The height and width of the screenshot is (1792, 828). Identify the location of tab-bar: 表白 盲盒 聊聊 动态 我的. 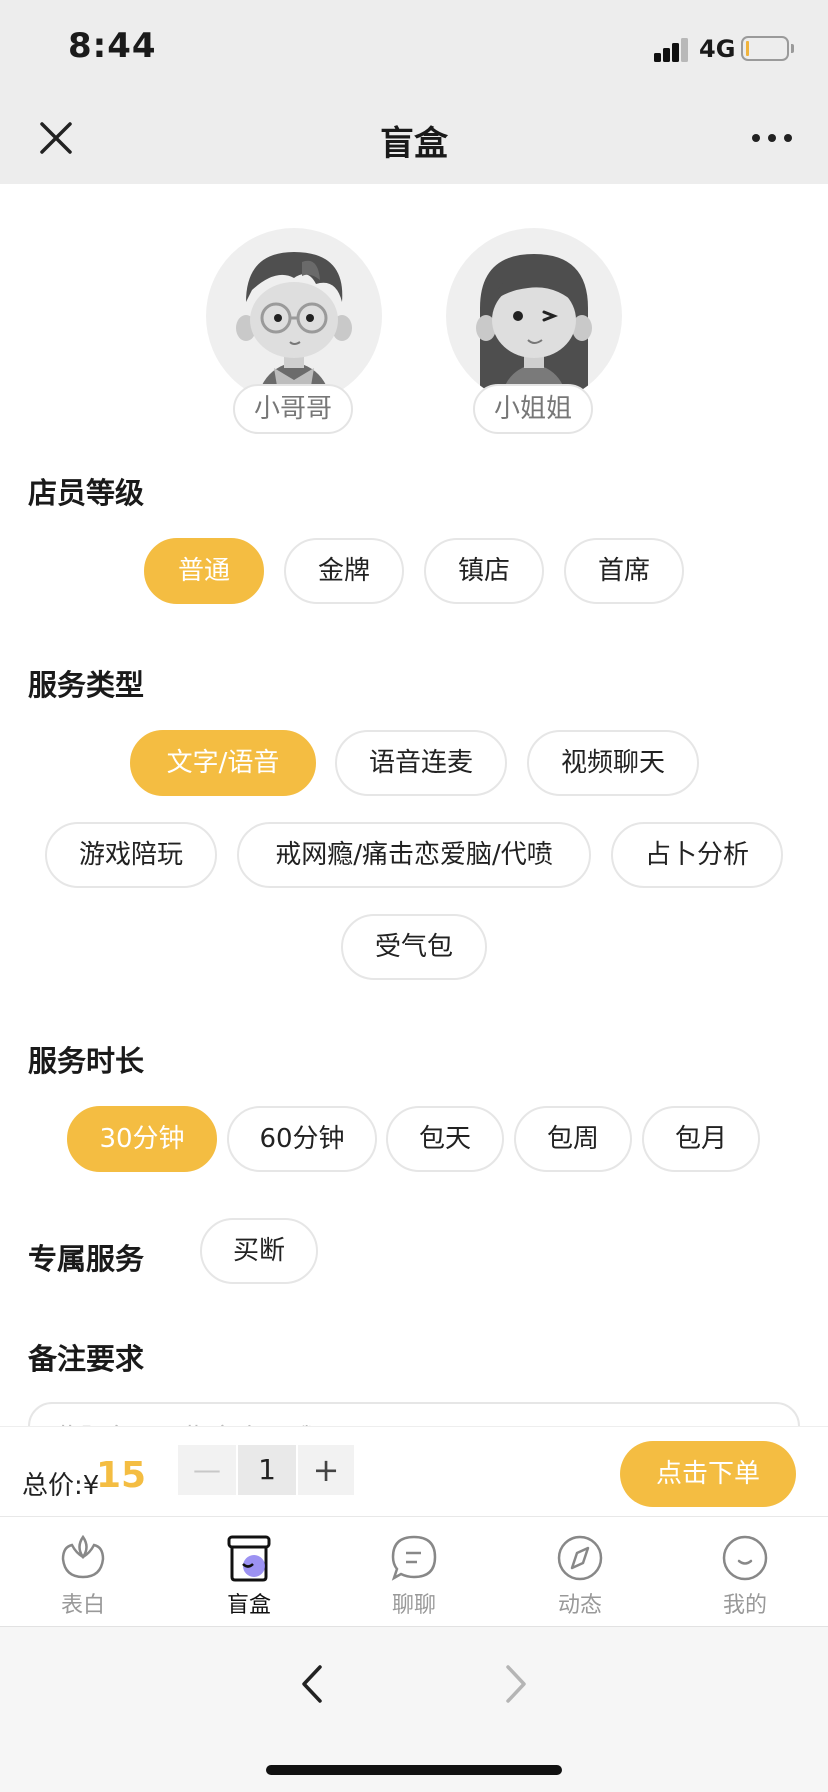
(414, 1571).